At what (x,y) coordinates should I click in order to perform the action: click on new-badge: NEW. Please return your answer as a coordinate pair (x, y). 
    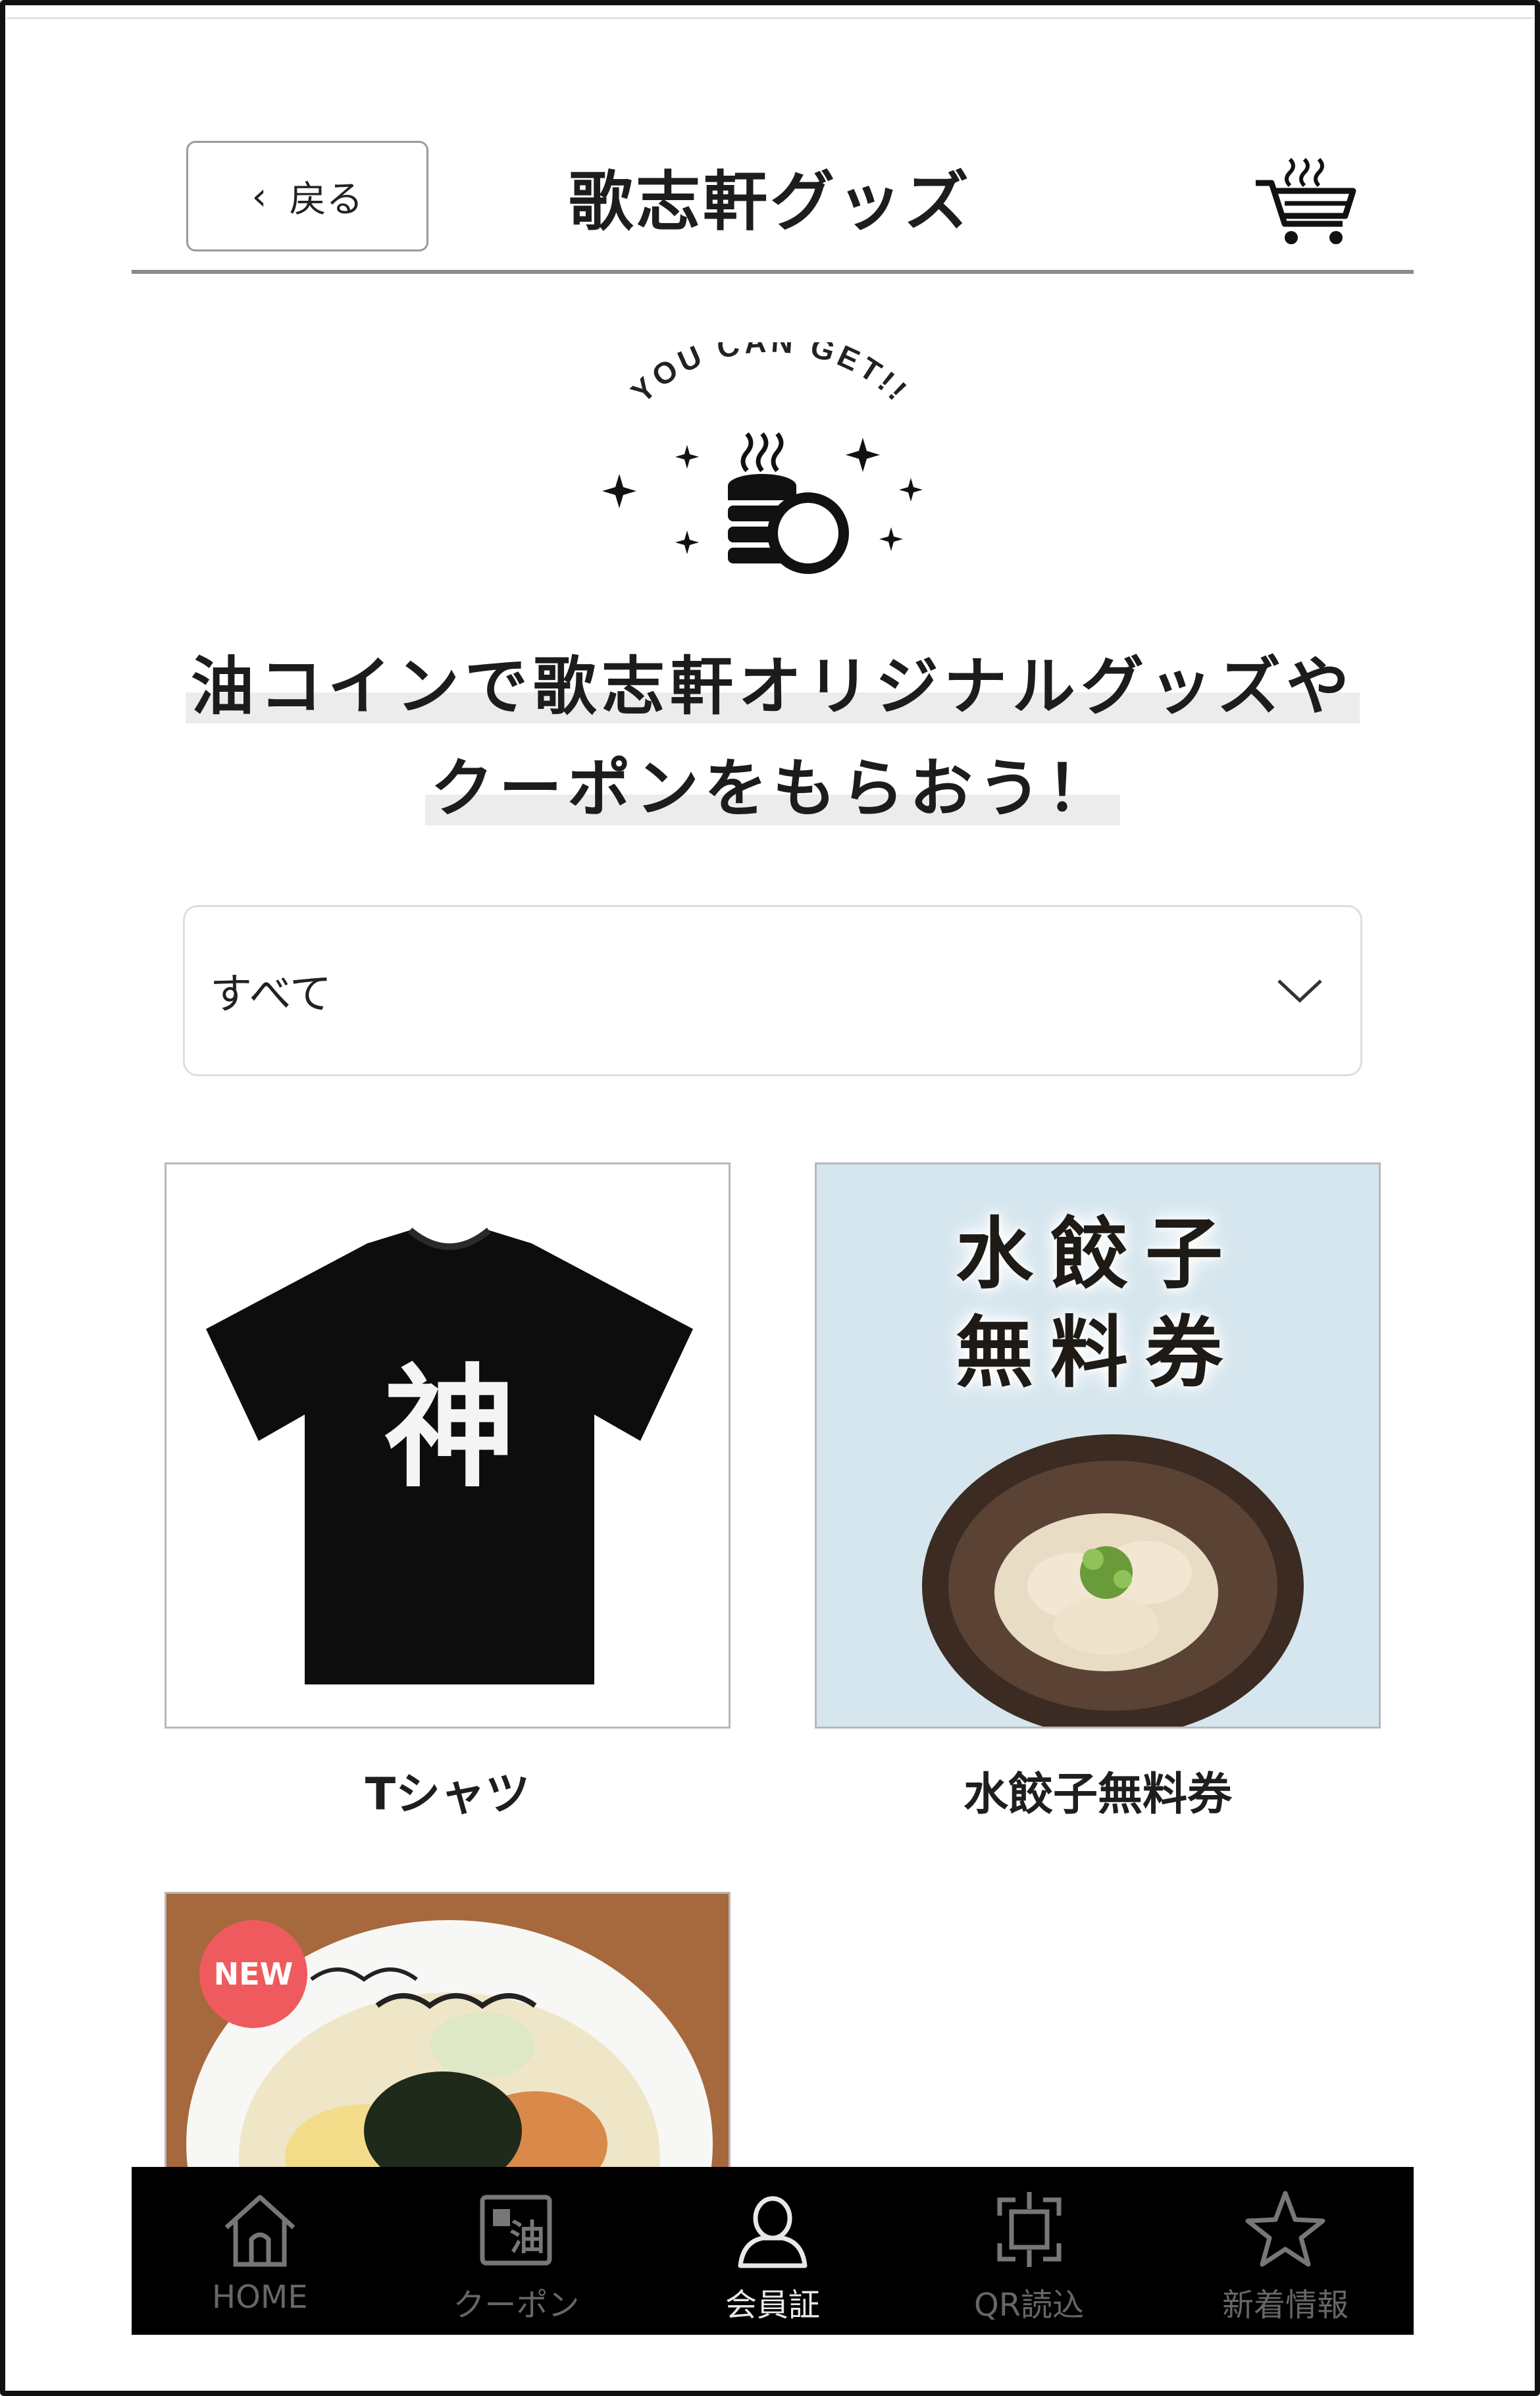
    Looking at the image, I should click on (253, 1974).